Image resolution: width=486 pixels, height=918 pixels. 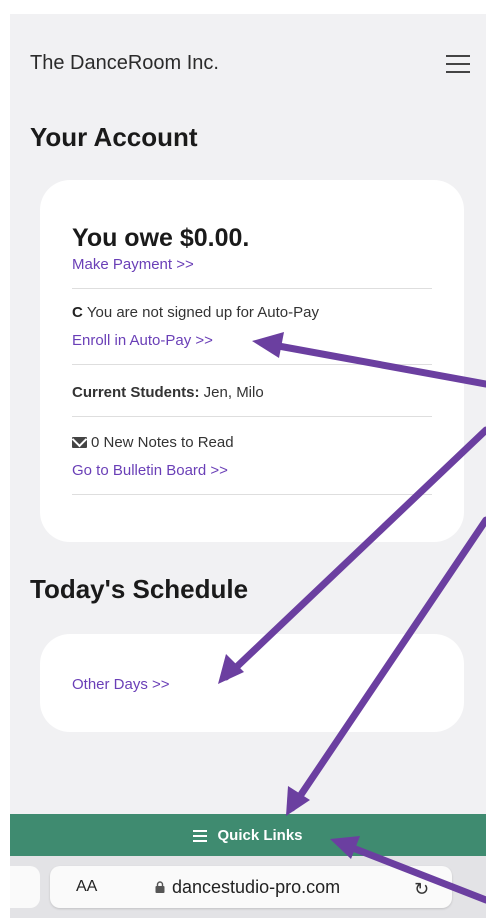 I want to click on students-label: Current Students:, so click(x=136, y=392).